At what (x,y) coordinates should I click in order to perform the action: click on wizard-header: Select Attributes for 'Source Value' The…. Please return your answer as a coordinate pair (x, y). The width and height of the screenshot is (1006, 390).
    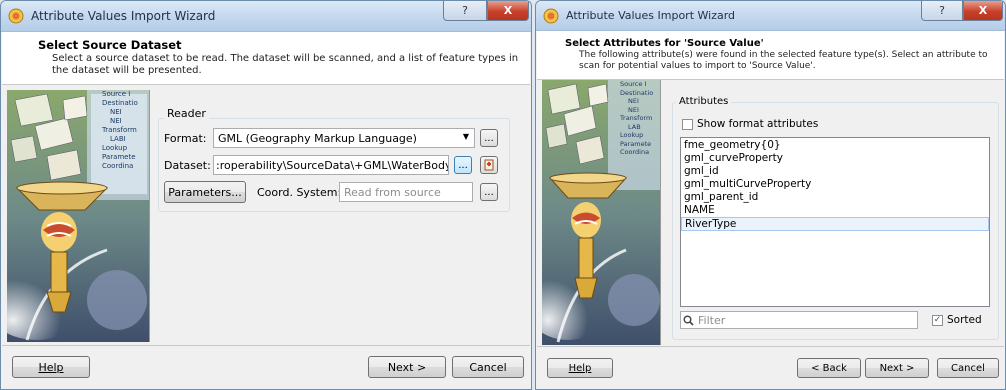
    Looking at the image, I should click on (770, 55).